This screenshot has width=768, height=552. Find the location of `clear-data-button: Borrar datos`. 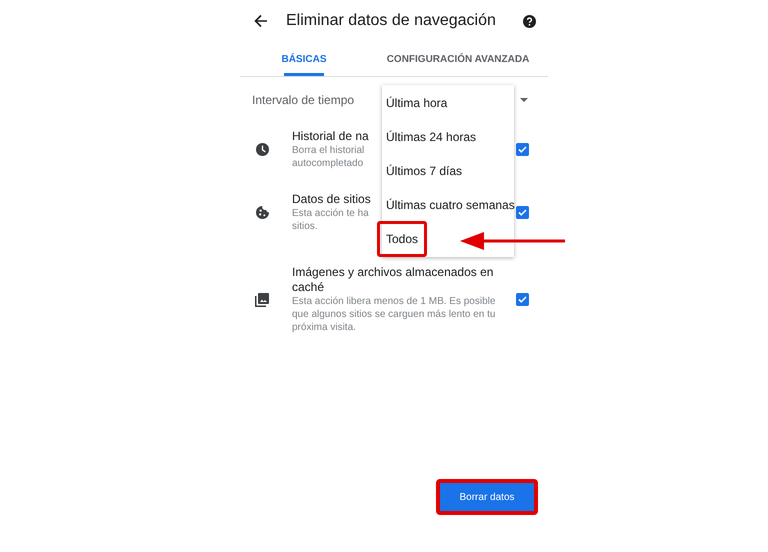

clear-data-button: Borrar datos is located at coordinates (487, 497).